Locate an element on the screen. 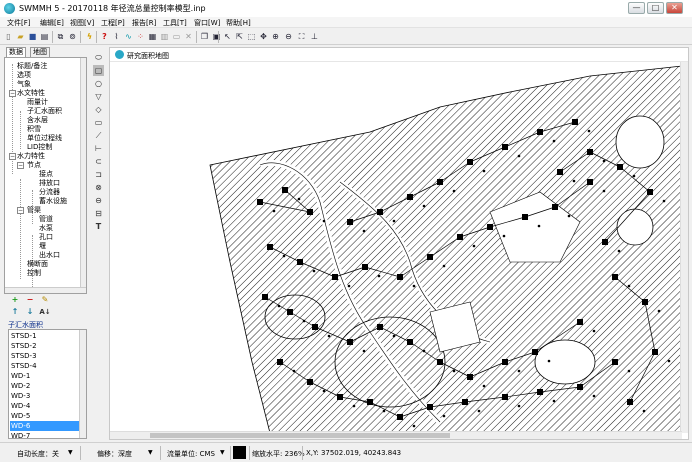 This screenshot has width=692, height=462. zoom-in-icon: ⊕ is located at coordinates (275, 36).